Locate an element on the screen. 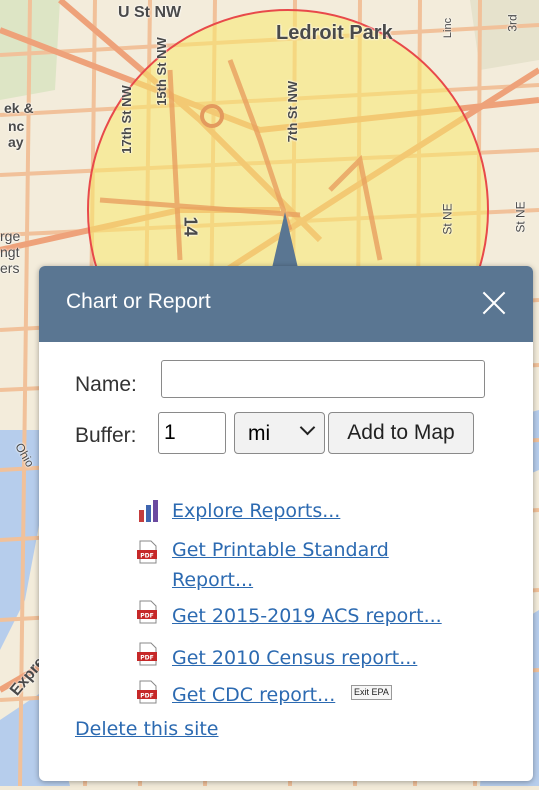 The width and height of the screenshot is (539, 790). close-icon is located at coordinates (494, 303).